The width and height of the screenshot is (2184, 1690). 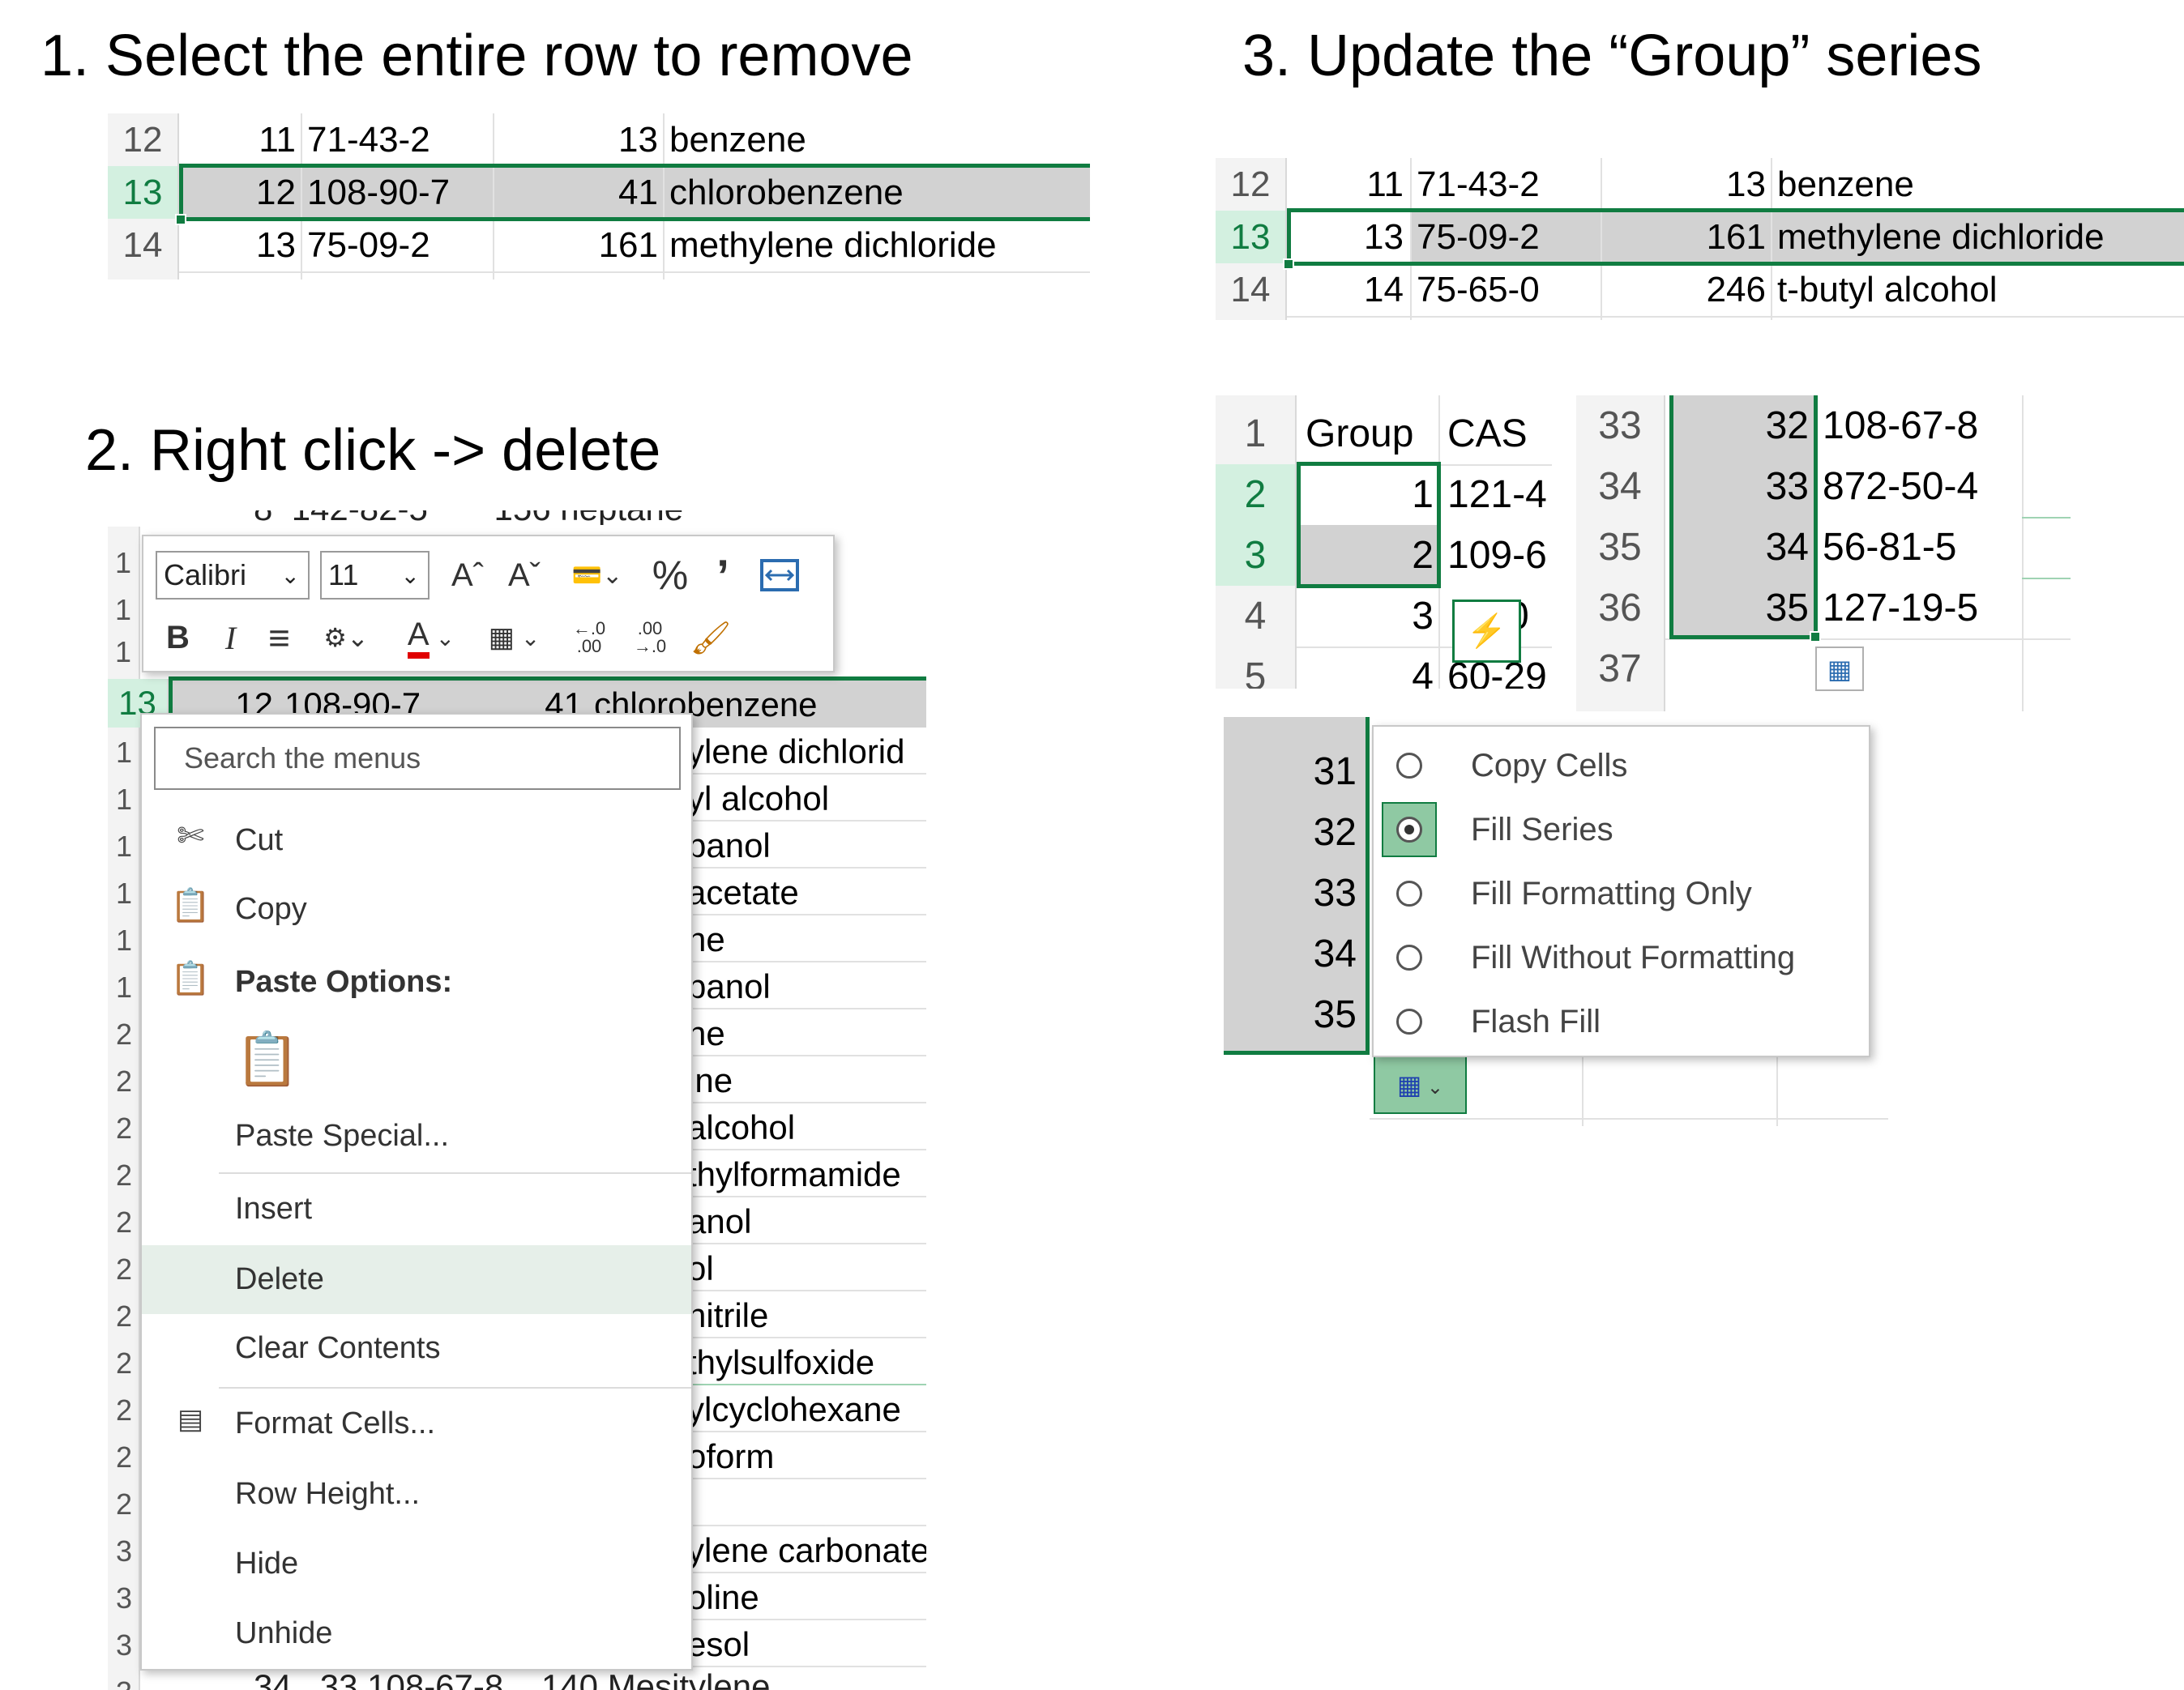 What do you see at coordinates (1293, 832) in the screenshot?
I see `cell: 32` at bounding box center [1293, 832].